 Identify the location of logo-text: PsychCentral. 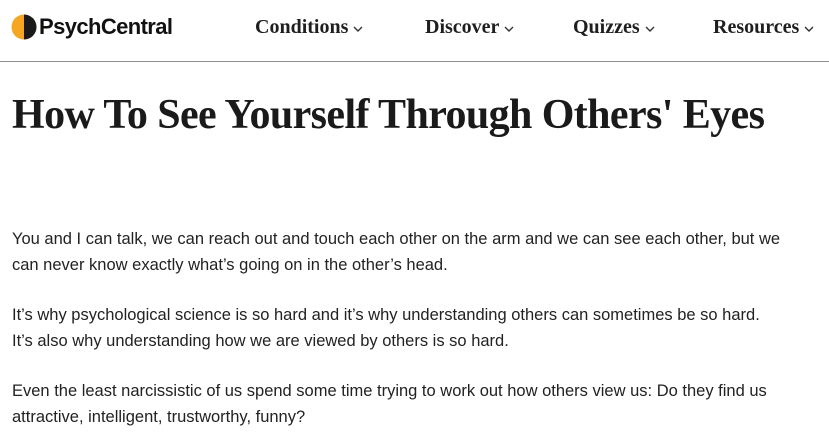
(106, 26).